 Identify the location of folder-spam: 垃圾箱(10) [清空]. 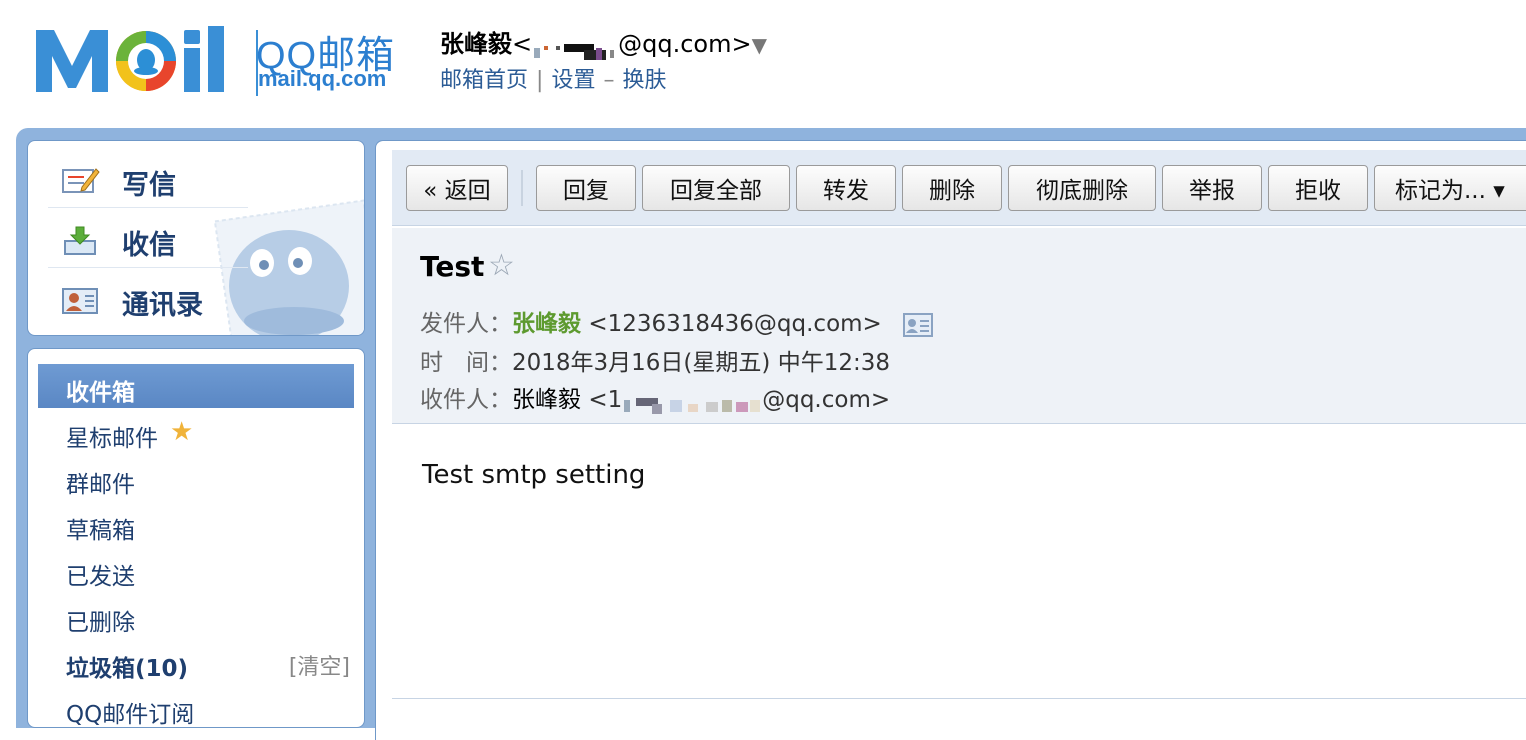
(196, 662).